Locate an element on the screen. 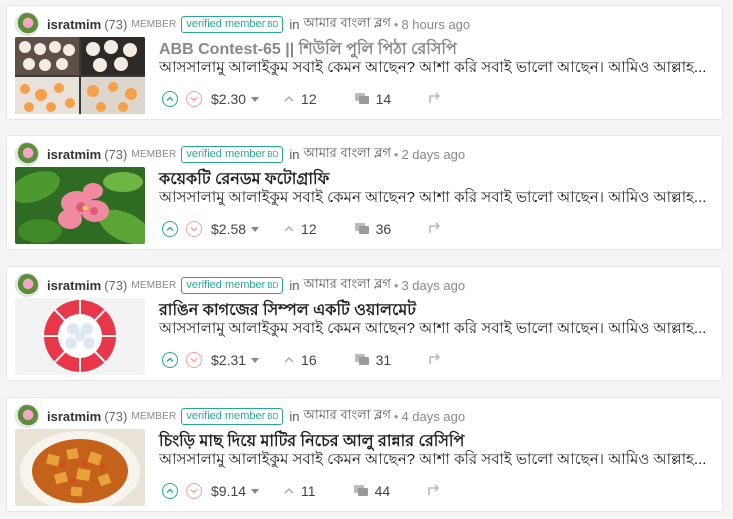 The image size is (733, 519). post-footer: $2.31 16 31 is located at coordinates (302, 360).